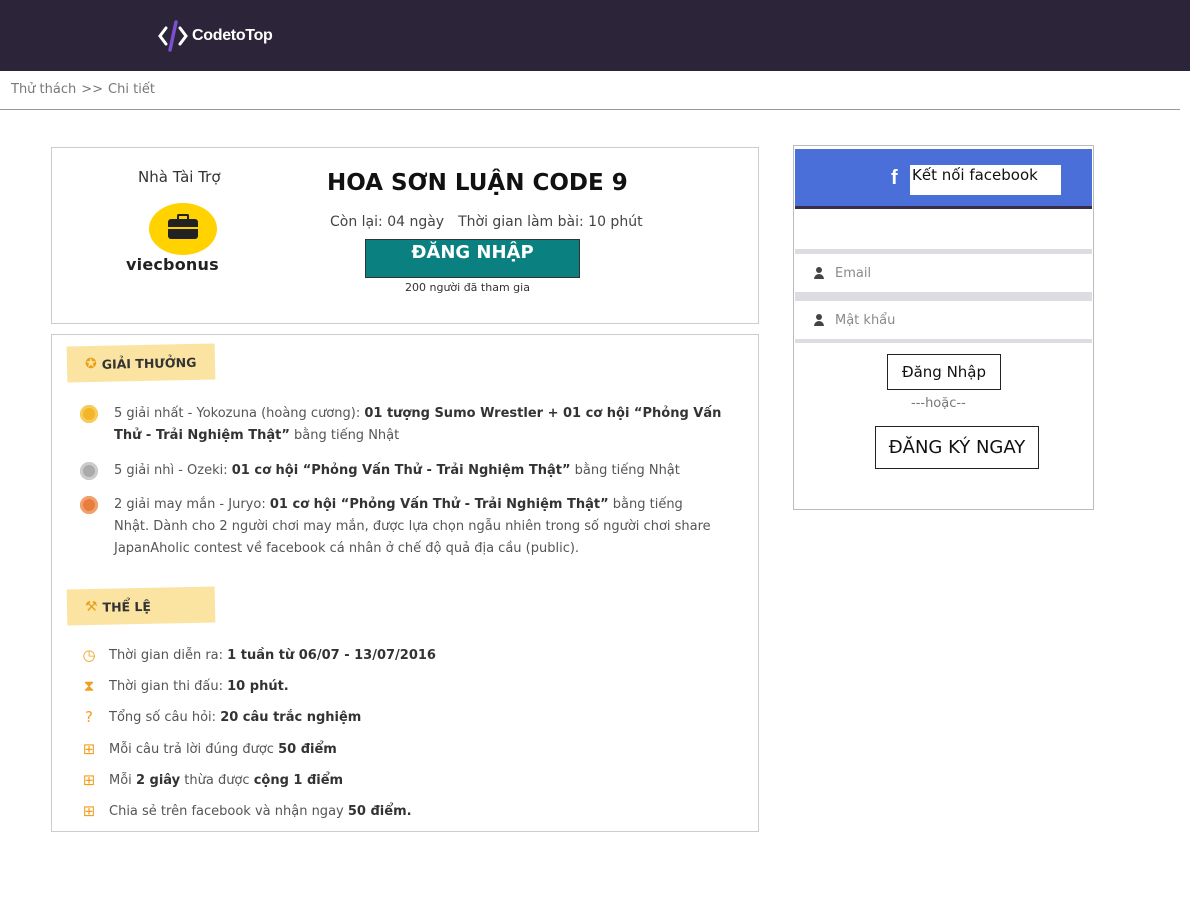 The image size is (1190, 900). I want to click on facebook-connect-button: f Kết nối facebook, so click(943, 179).